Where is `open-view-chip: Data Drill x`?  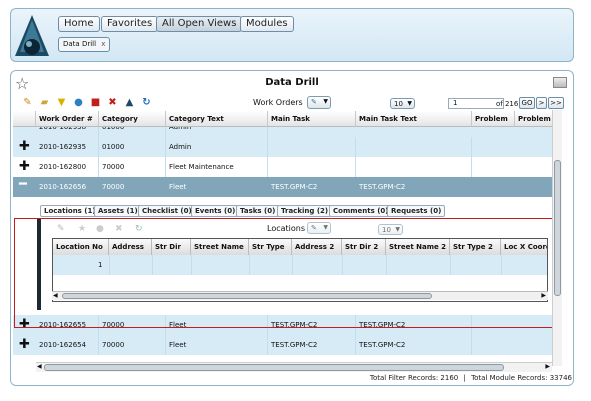 open-view-chip: Data Drill x is located at coordinates (84, 44).